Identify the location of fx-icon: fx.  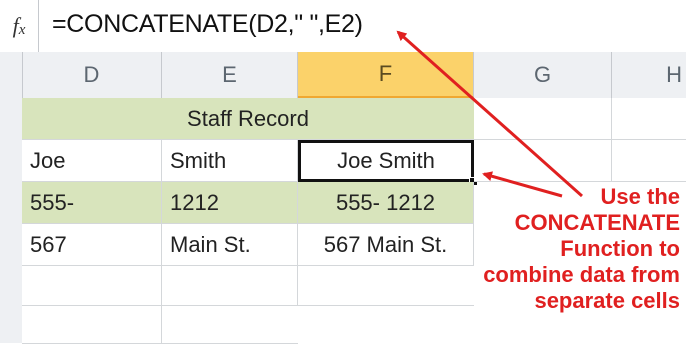
(19, 26).